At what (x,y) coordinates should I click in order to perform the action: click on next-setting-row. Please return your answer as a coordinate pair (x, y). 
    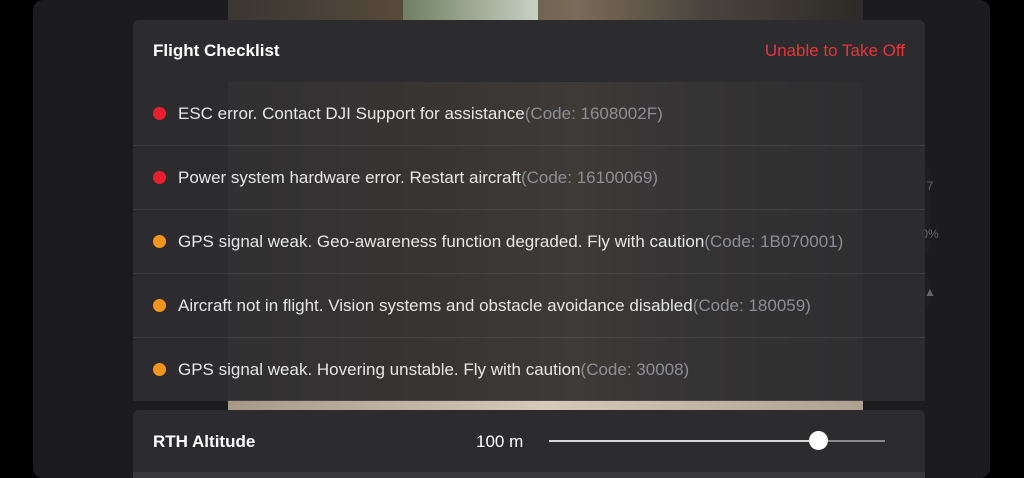
    Looking at the image, I should click on (529, 475).